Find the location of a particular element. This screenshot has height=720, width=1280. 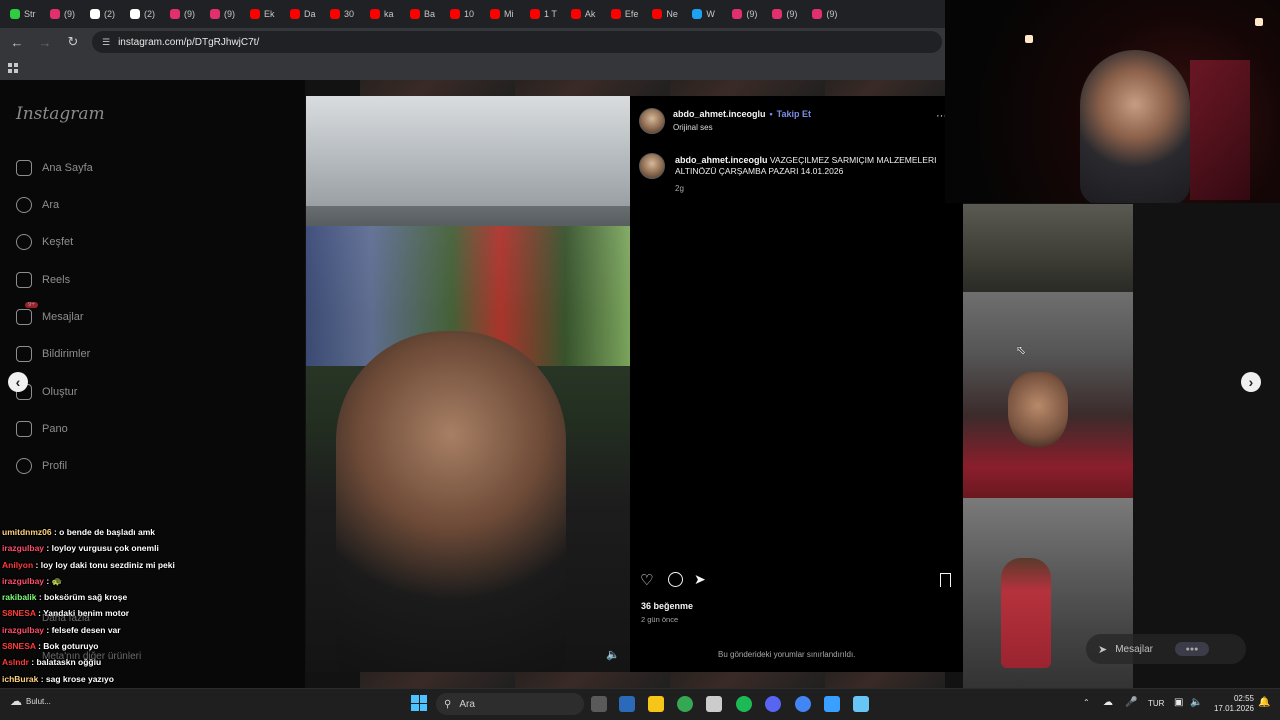

spotify-icon is located at coordinates (744, 704).